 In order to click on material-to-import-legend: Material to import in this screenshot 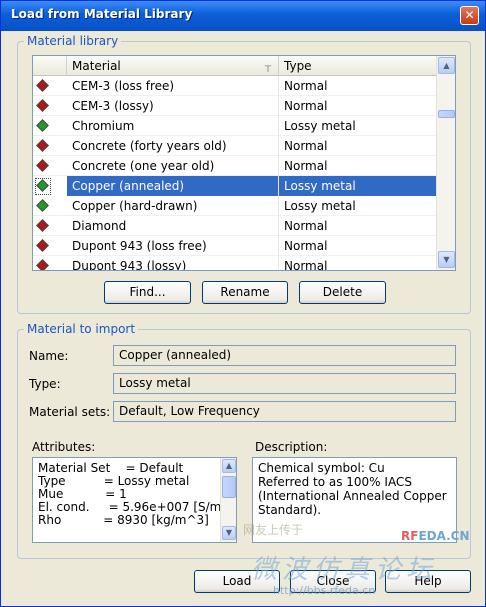, I will do `click(81, 329)`.